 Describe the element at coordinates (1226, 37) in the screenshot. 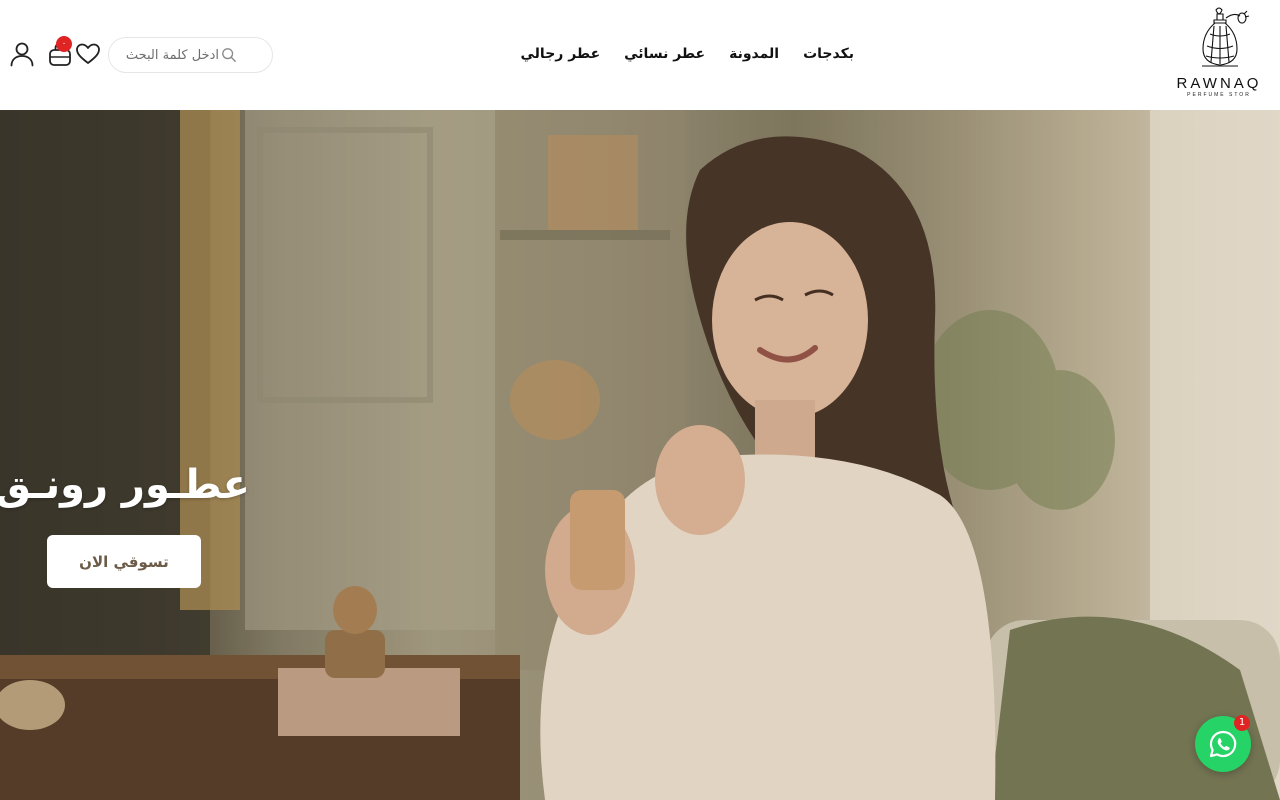

I see `perfume-bottle-logo-icon` at that location.